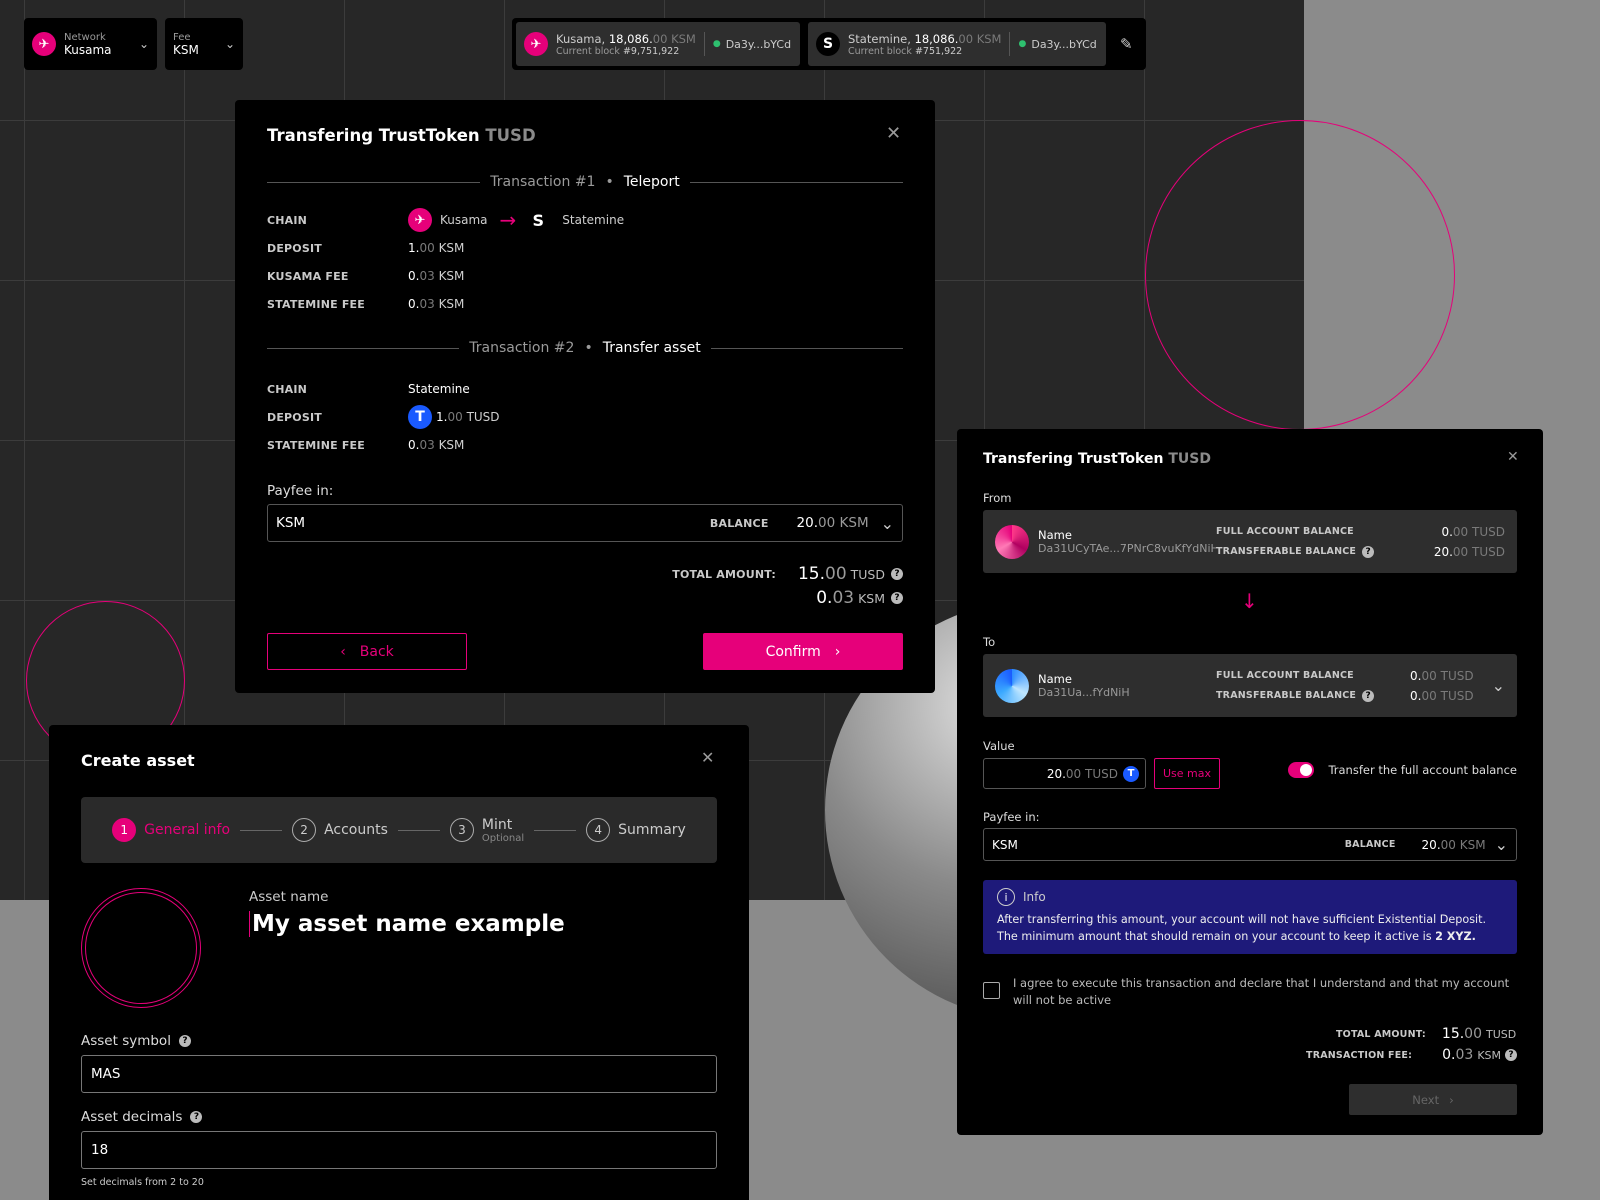 This screenshot has width=1600, height=1200. Describe the element at coordinates (399, 1150) in the screenshot. I see `asset-decimals-input: 18` at that location.